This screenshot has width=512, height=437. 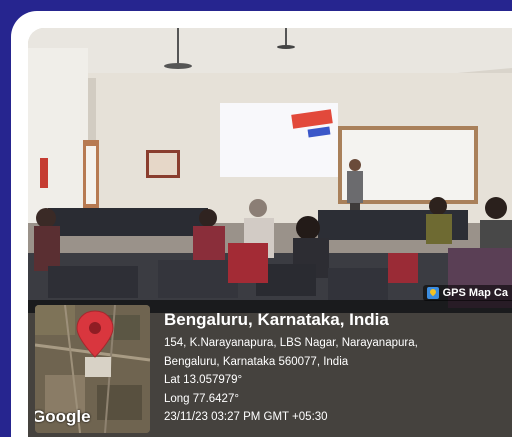 What do you see at coordinates (201, 398) in the screenshot?
I see `longitude: Long 77.6427°` at bounding box center [201, 398].